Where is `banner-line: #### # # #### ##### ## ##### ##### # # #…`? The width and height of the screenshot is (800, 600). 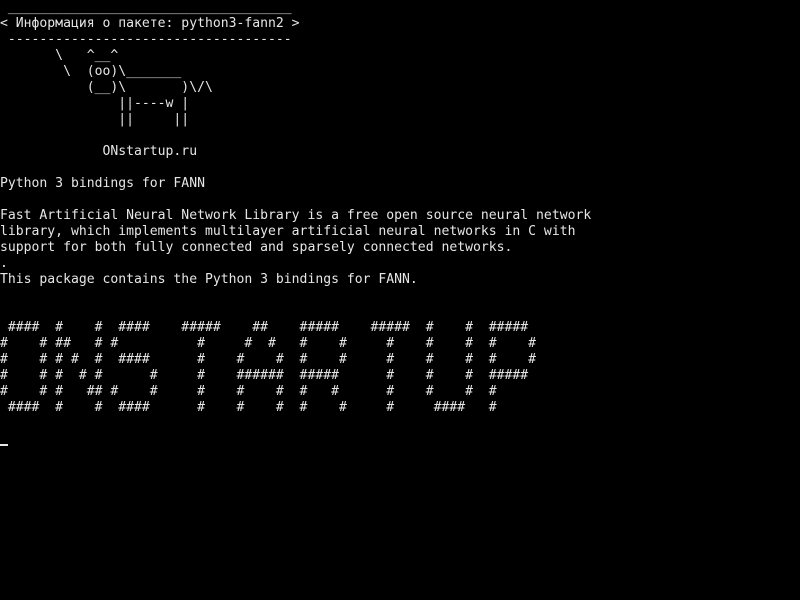 banner-line: #### # # #### ##### ## ##### ##### # # #… is located at coordinates (264, 327).